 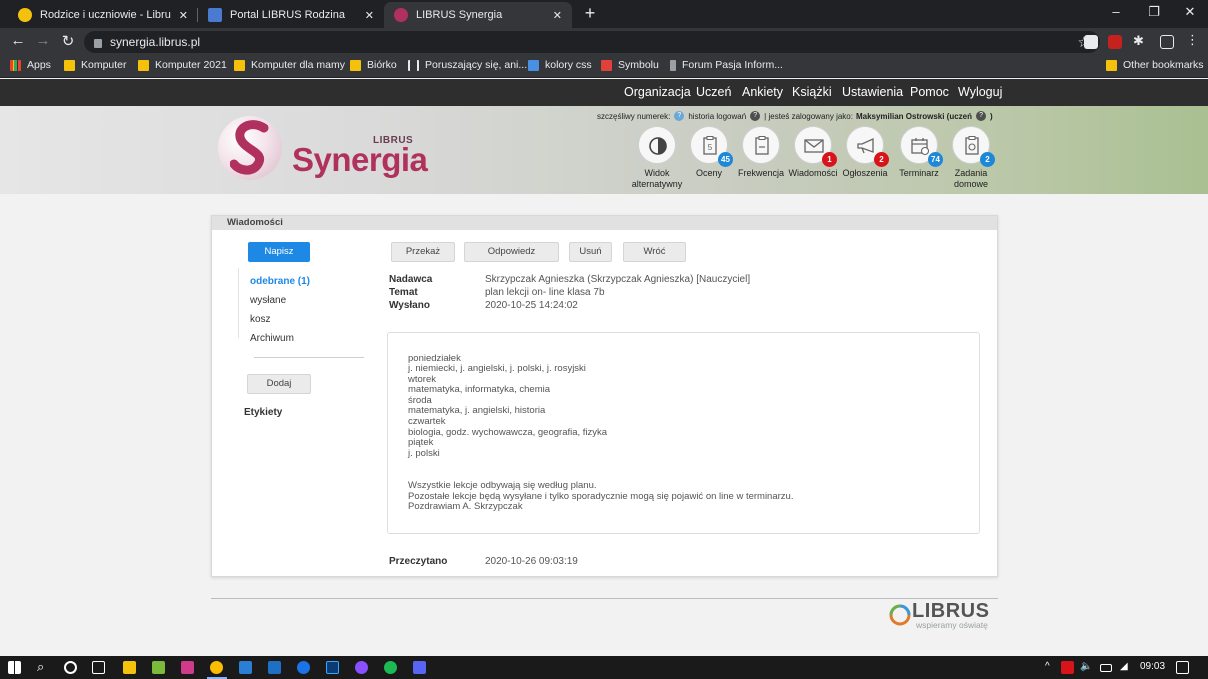 I want to click on bookmark-label: Komputer dla mamy, so click(x=298, y=65).